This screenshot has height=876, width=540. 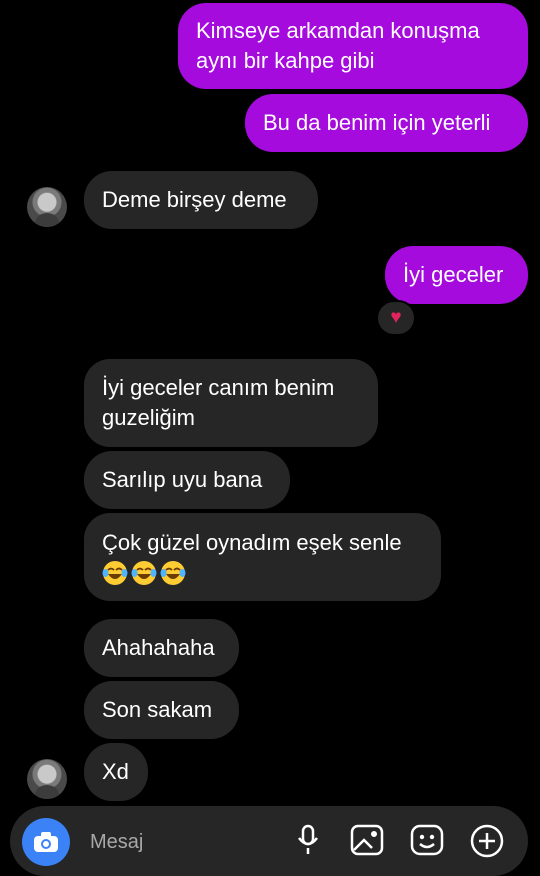 I want to click on incoming-message: Xd, so click(x=116, y=772).